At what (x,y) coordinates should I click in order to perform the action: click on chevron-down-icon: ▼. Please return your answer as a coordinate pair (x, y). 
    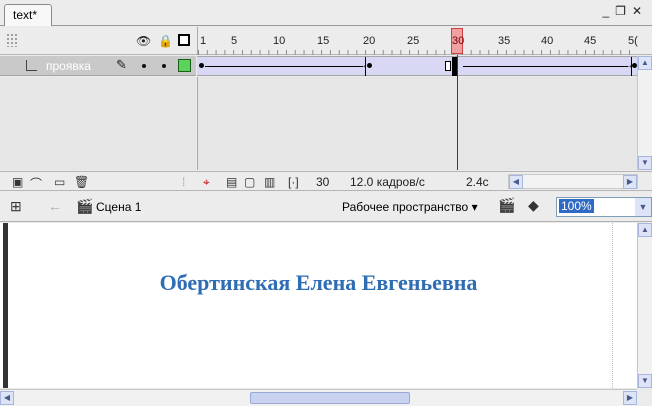
    Looking at the image, I should click on (643, 207).